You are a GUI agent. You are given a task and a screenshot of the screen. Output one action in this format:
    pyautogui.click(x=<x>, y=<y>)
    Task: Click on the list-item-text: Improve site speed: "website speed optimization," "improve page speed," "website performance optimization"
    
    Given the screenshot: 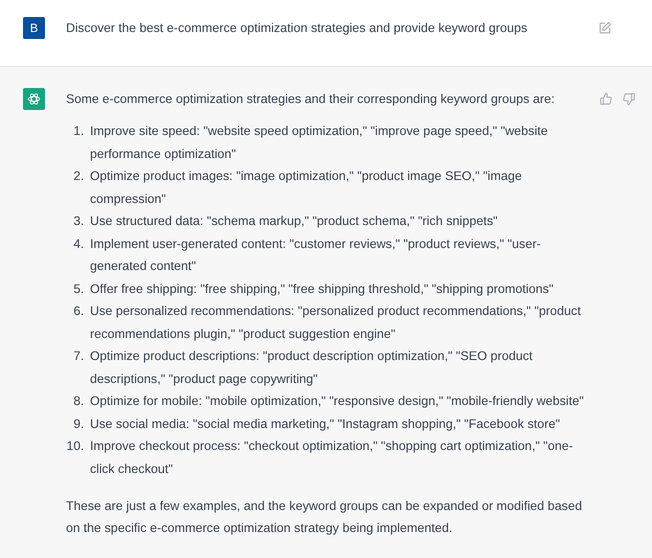 What is the action you would take?
    pyautogui.click(x=319, y=143)
    